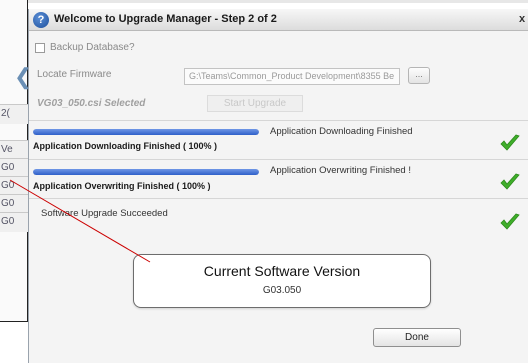 The image size is (528, 363). What do you see at coordinates (74, 74) in the screenshot?
I see `locate-firmware-label: Locate Firmware` at bounding box center [74, 74].